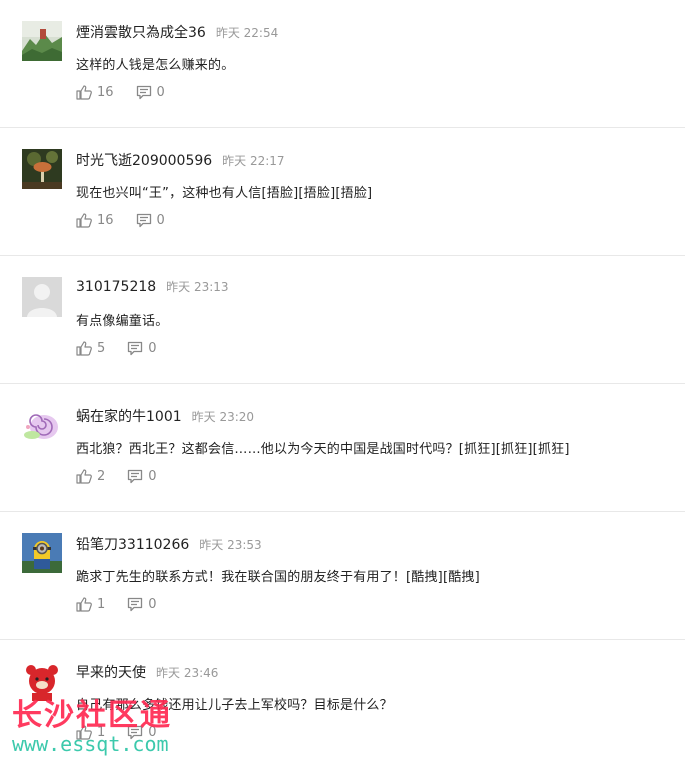 The width and height of the screenshot is (685, 768). Describe the element at coordinates (224, 193) in the screenshot. I see `comment-text: 现在也兴叫“王”，这种也有人信[捂脸][捂脸][捂脸]` at that location.